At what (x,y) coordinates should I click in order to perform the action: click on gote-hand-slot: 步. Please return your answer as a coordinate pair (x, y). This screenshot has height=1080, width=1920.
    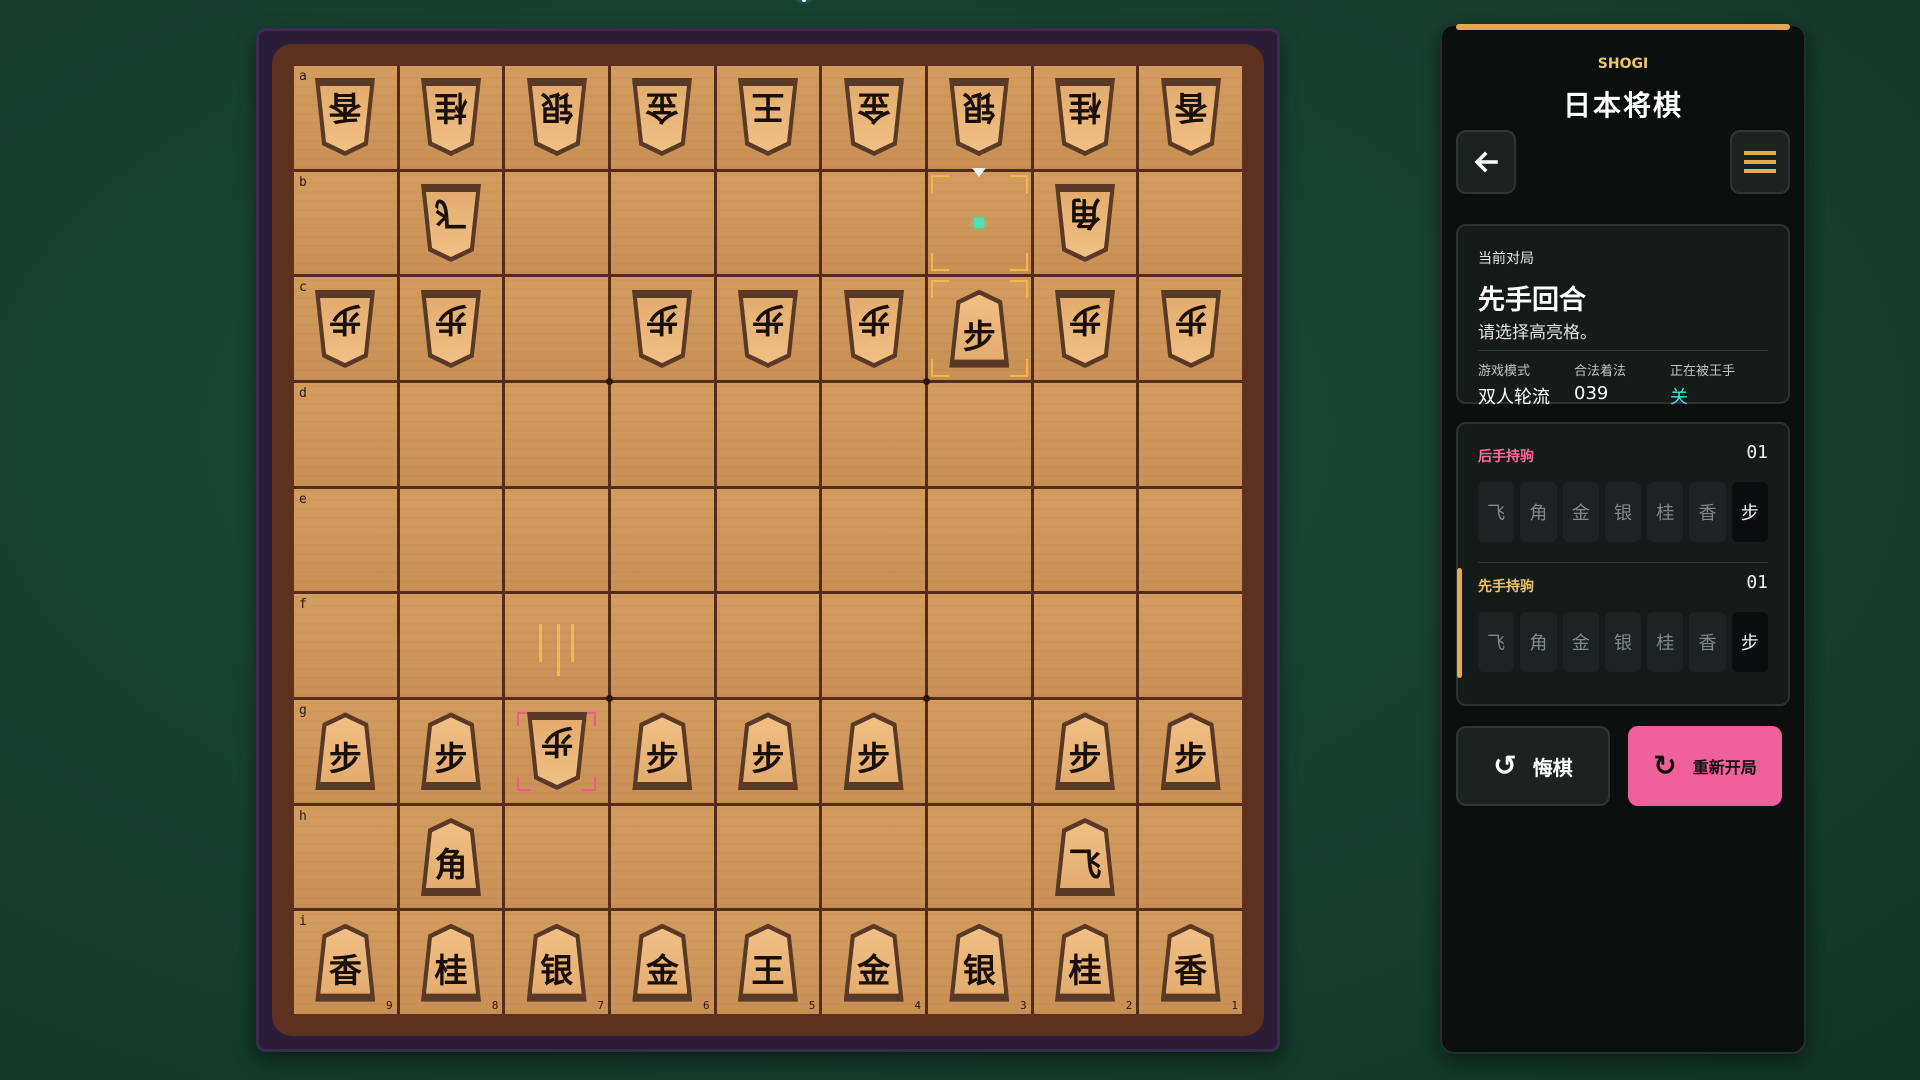
    Looking at the image, I should click on (1749, 512).